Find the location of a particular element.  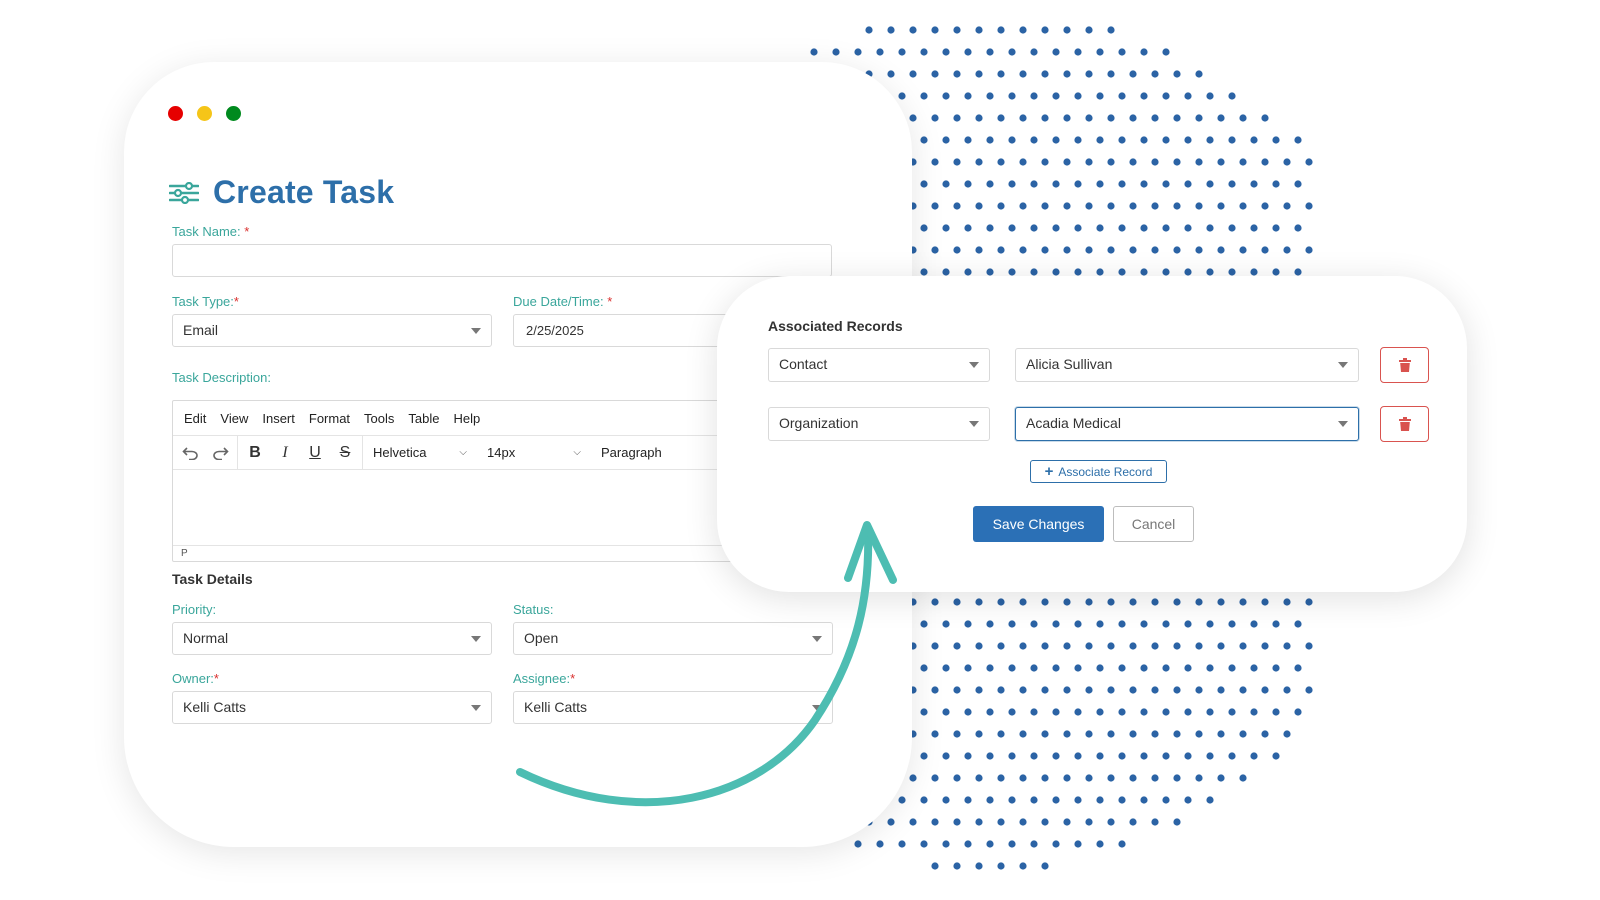

menu-edit: Edit is located at coordinates (195, 418).